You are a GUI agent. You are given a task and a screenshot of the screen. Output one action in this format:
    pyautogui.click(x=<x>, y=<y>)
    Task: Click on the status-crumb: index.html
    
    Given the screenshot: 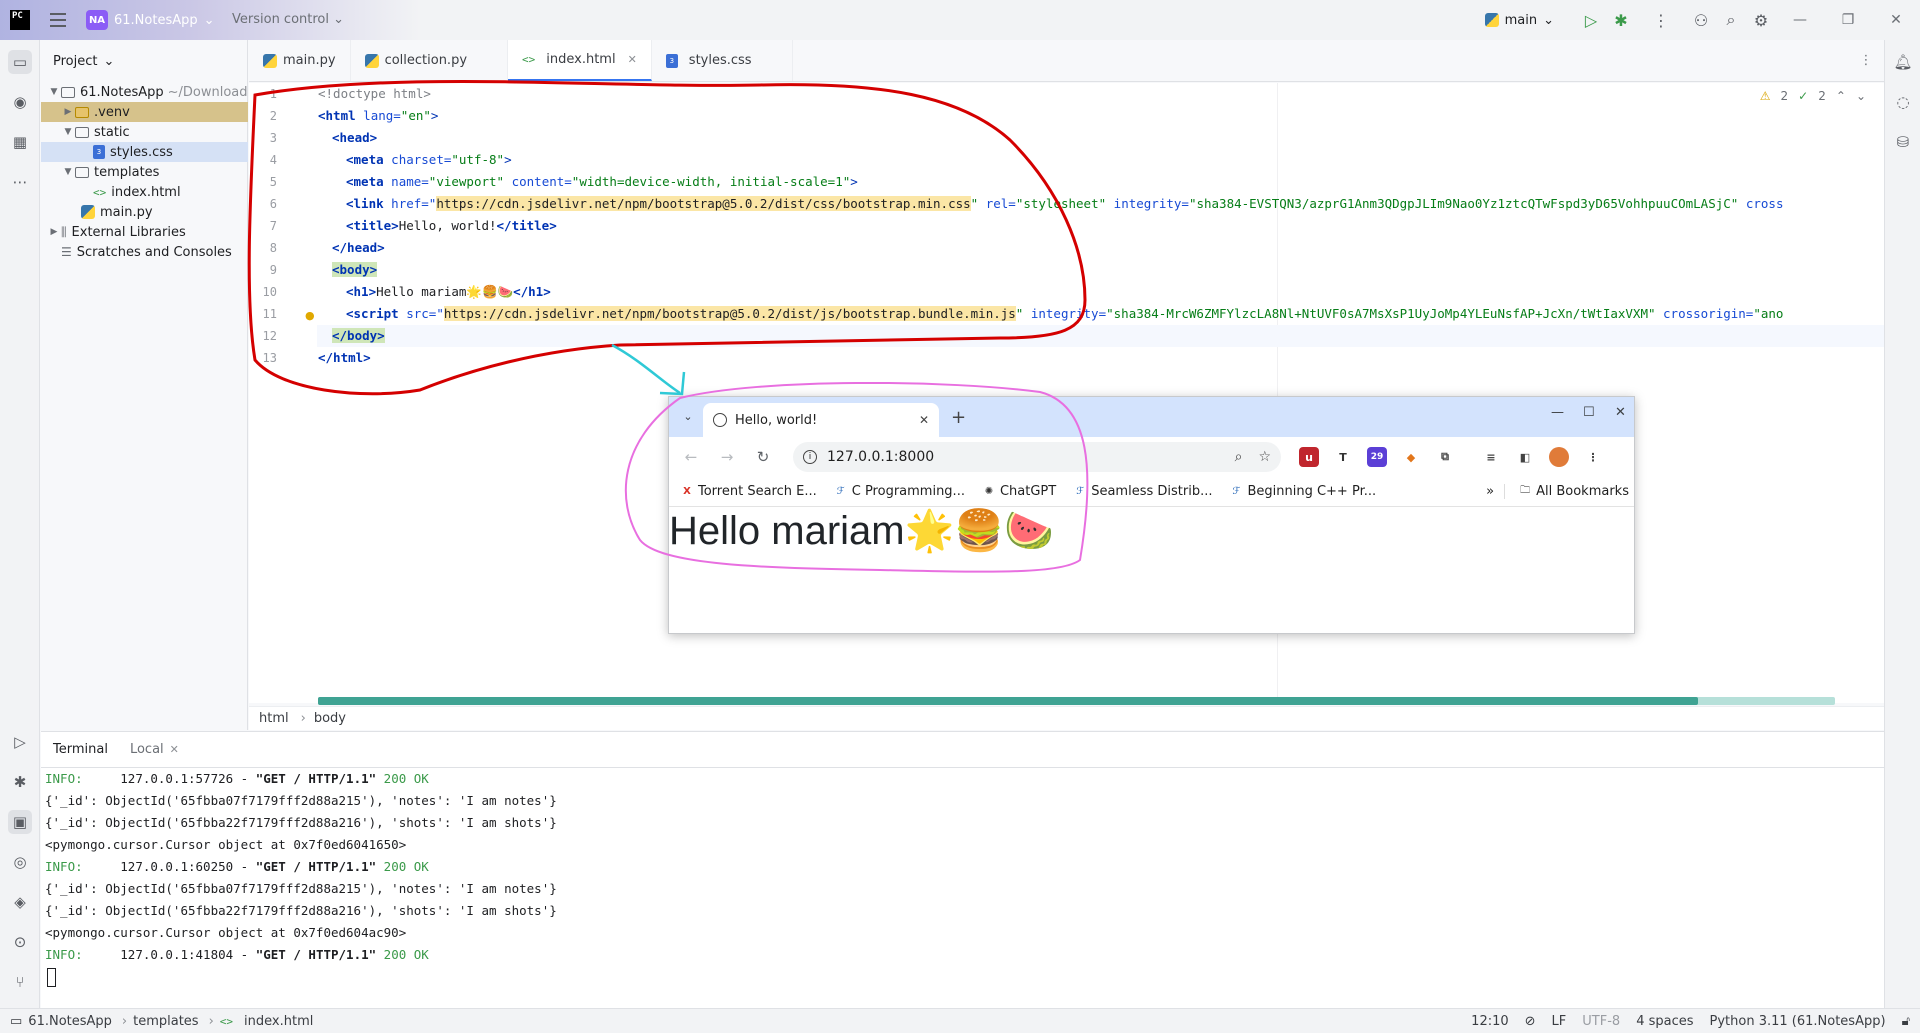 What is the action you would take?
    pyautogui.click(x=278, y=1021)
    